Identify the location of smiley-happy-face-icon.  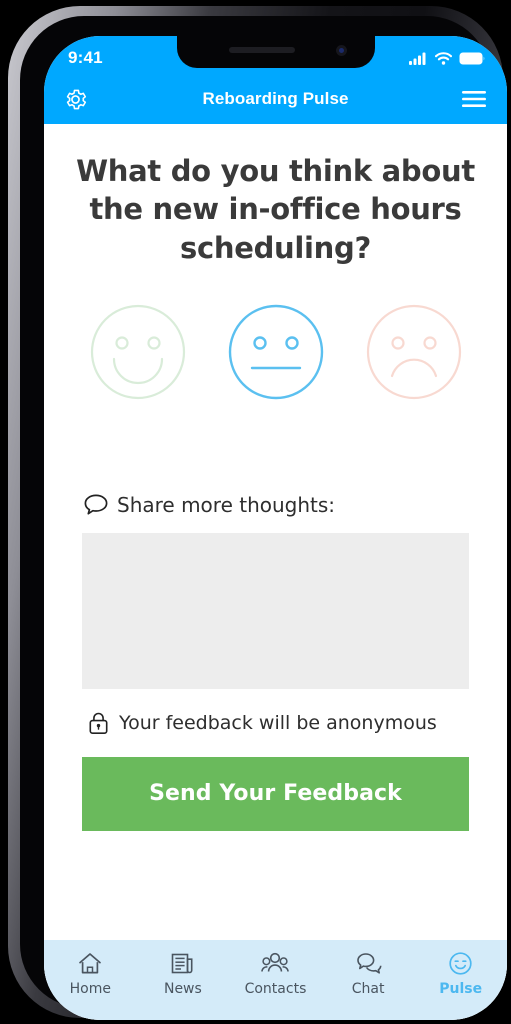
(137, 351).